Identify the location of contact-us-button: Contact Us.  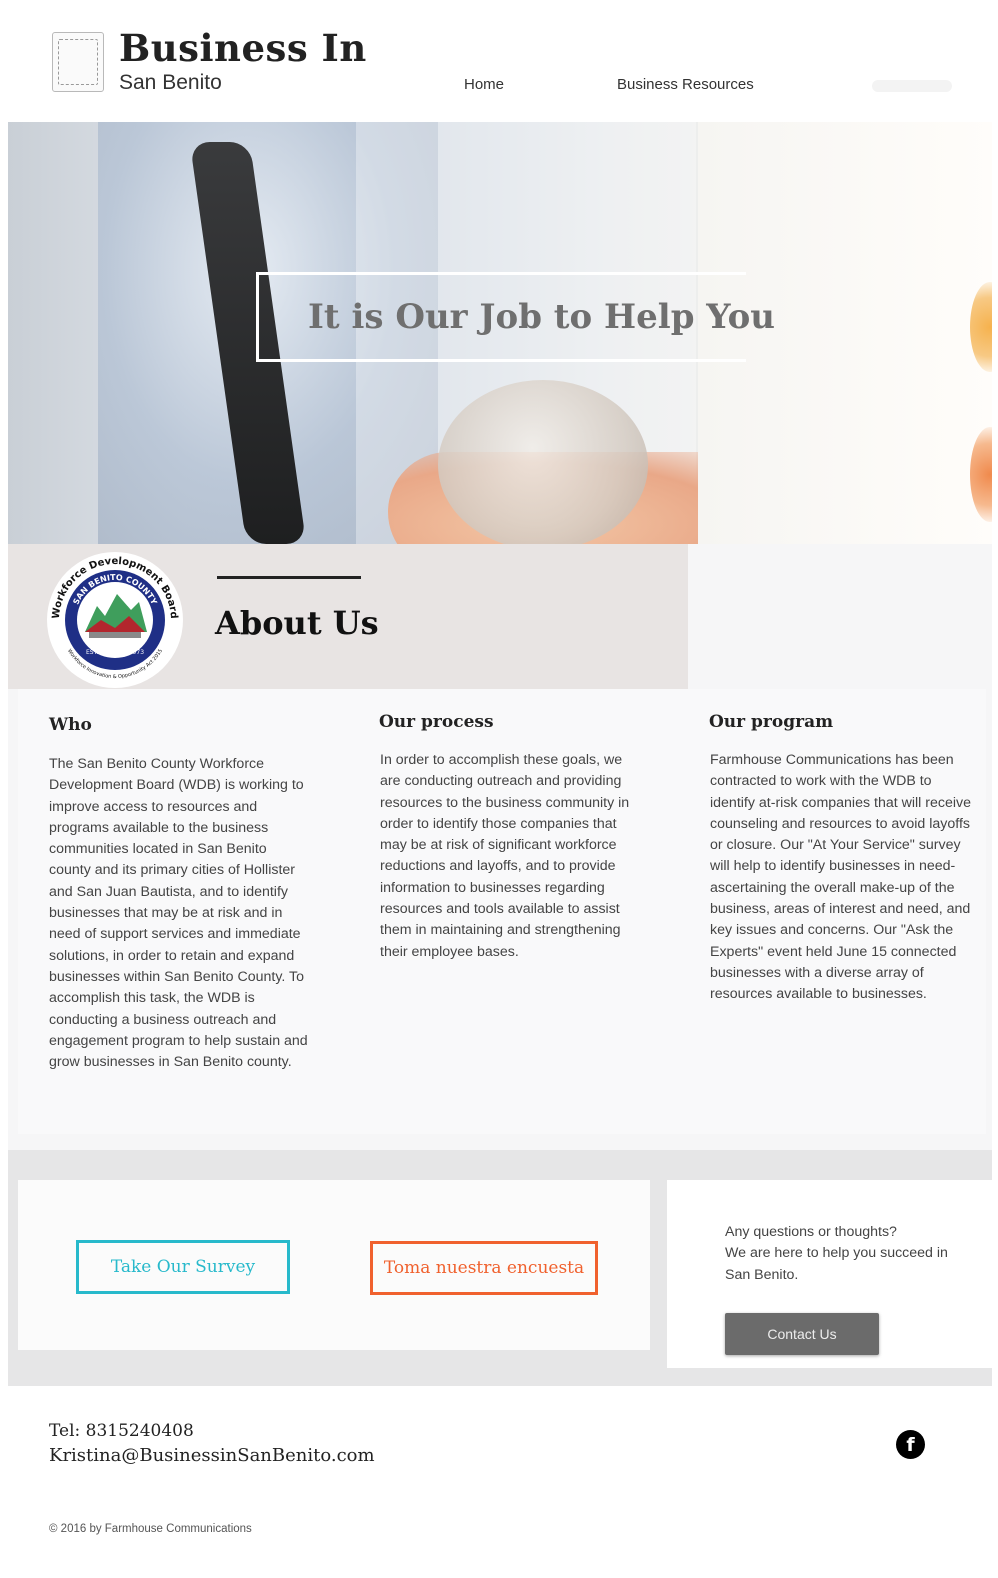
(802, 1334).